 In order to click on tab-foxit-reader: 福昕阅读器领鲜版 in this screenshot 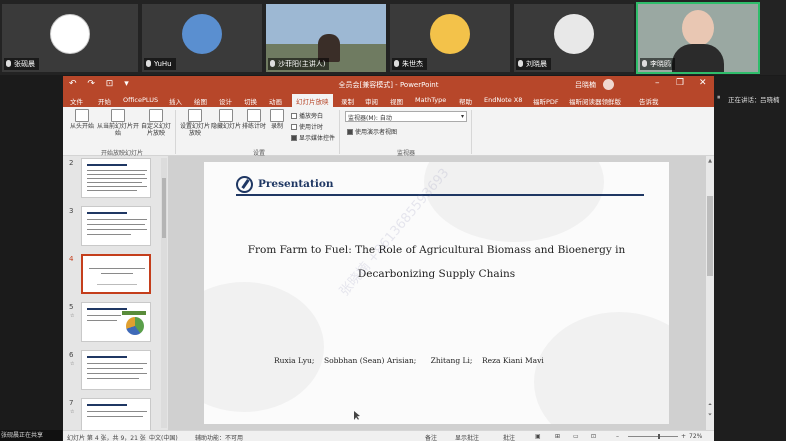, I will do `click(595, 101)`.